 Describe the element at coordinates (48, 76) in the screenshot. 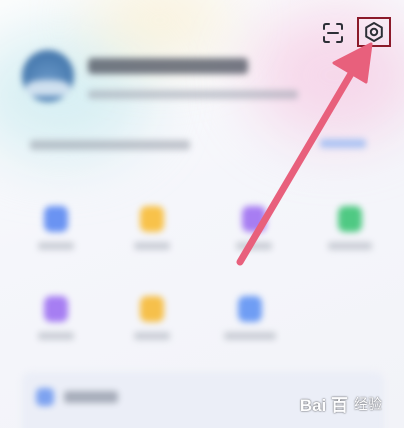

I see `avatar` at that location.